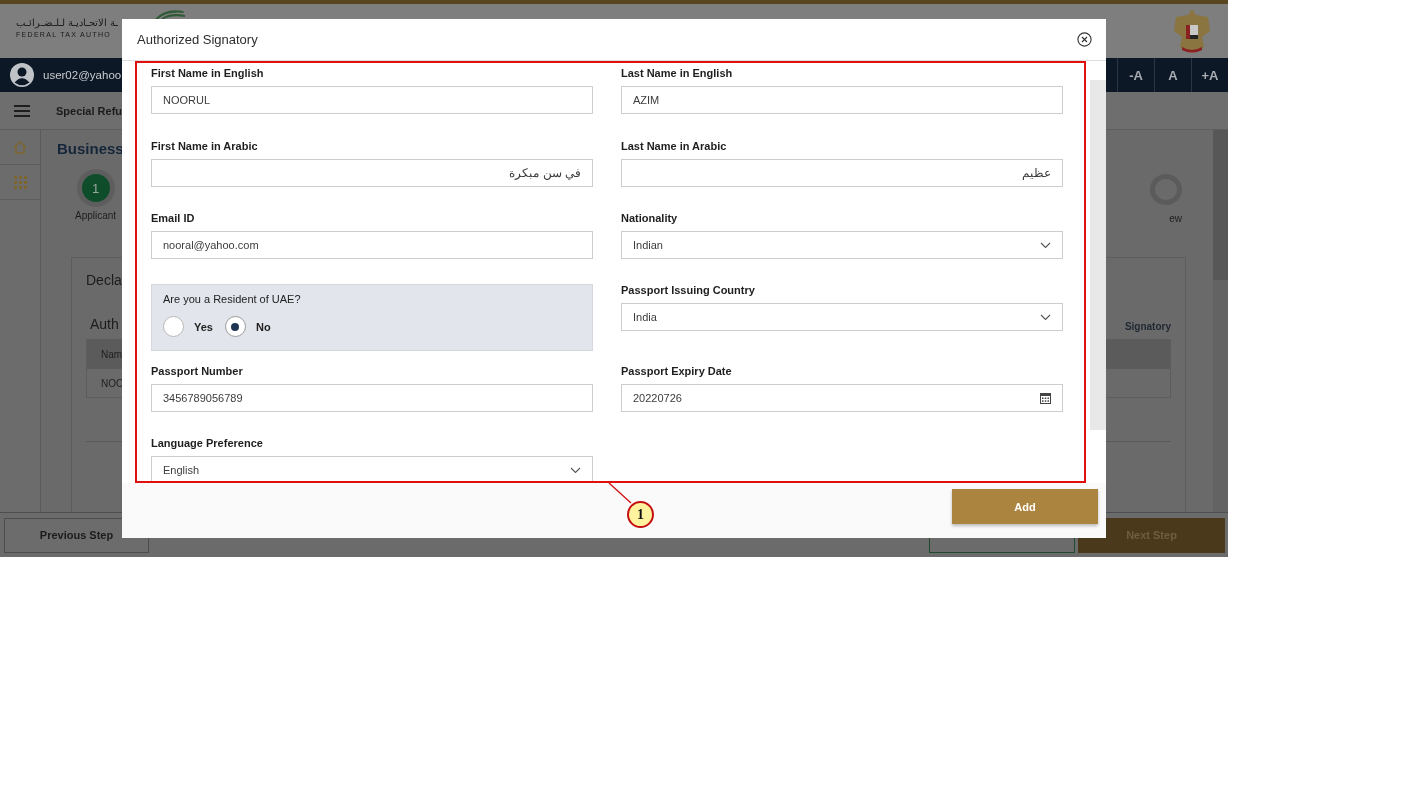 The width and height of the screenshot is (1414, 801). What do you see at coordinates (22, 110) in the screenshot?
I see `menu-icon` at bounding box center [22, 110].